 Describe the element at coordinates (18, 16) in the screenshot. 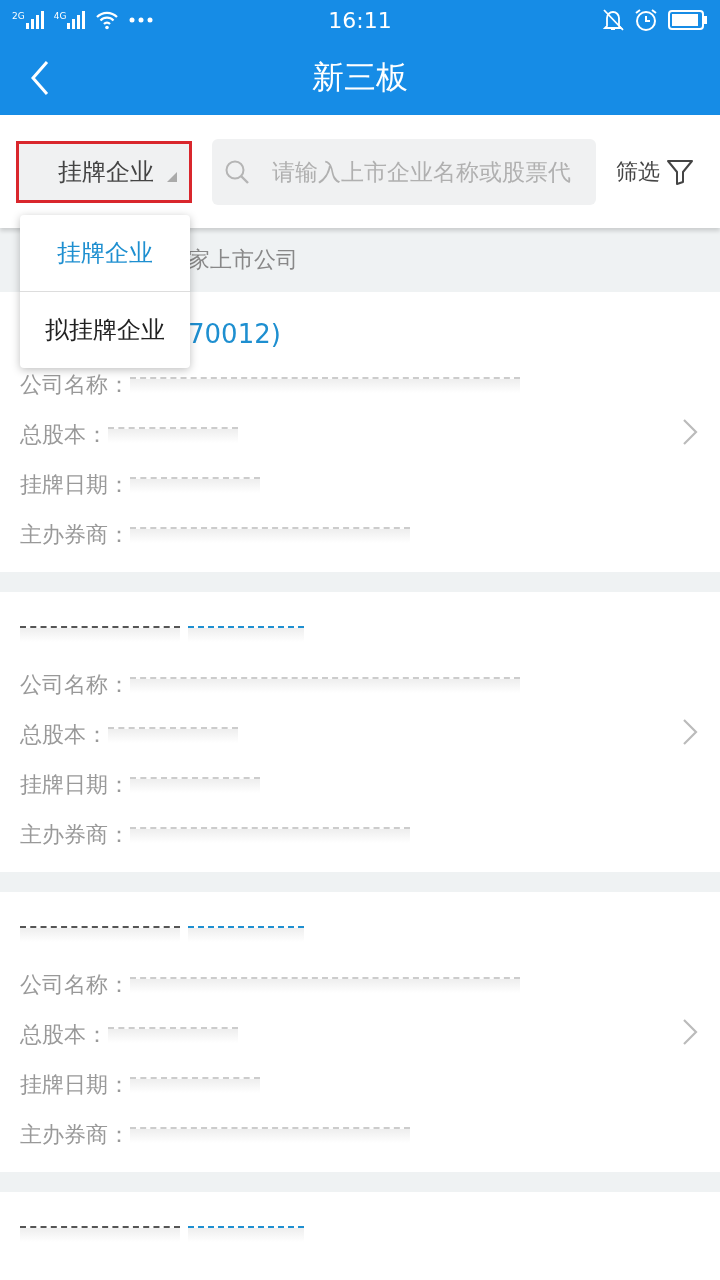

I see `network-label: 2G` at that location.